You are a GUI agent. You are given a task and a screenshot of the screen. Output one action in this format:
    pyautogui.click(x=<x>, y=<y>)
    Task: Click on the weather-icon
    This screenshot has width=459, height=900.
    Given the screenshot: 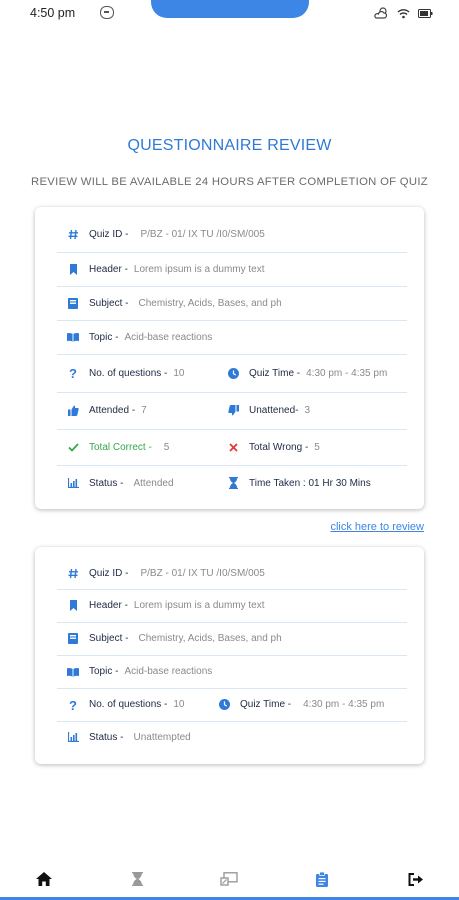 What is the action you would take?
    pyautogui.click(x=381, y=13)
    